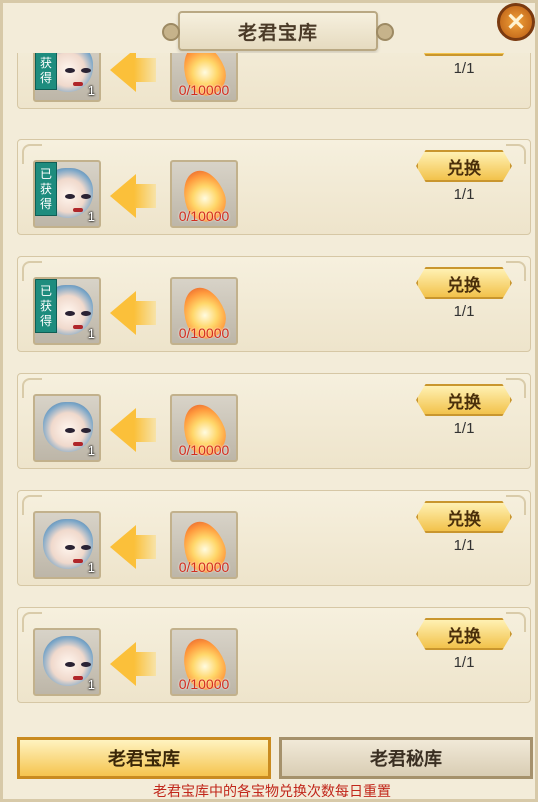  What do you see at coordinates (275, 758) in the screenshot?
I see `tab-bar: 老君宝库 老君秘库` at bounding box center [275, 758].